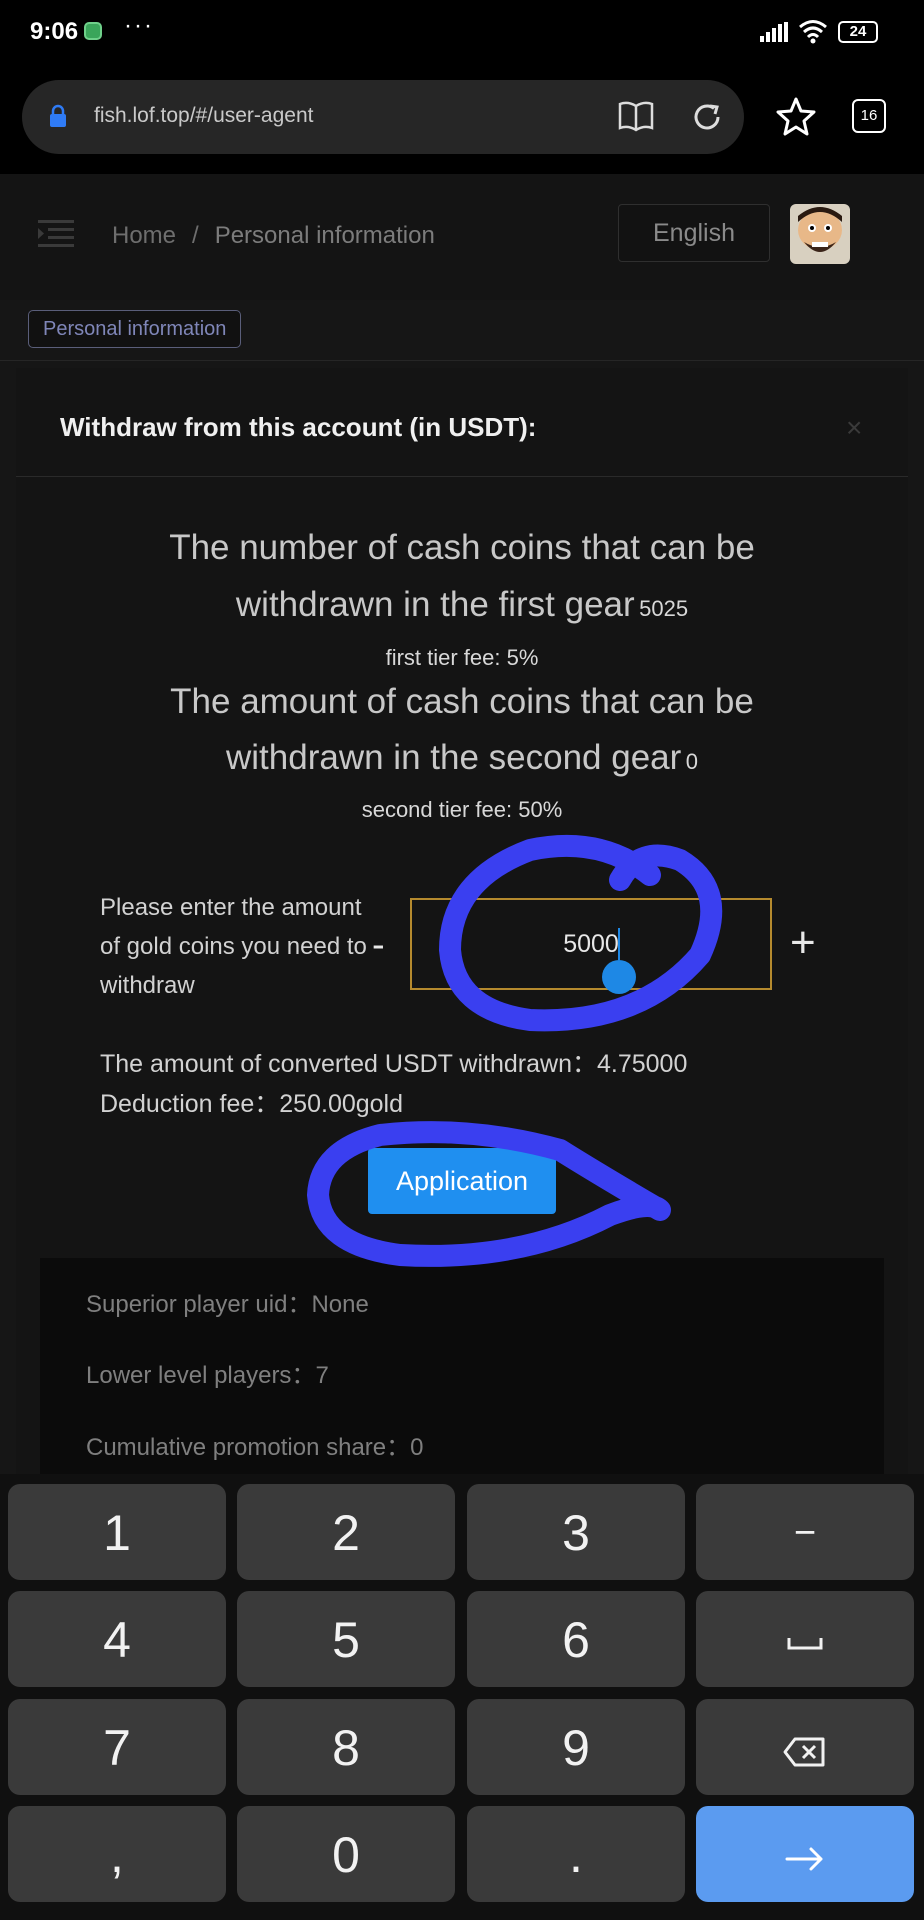 The width and height of the screenshot is (924, 1920). I want to click on first-gear-label: withdrawn in the first gear, so click(435, 604).